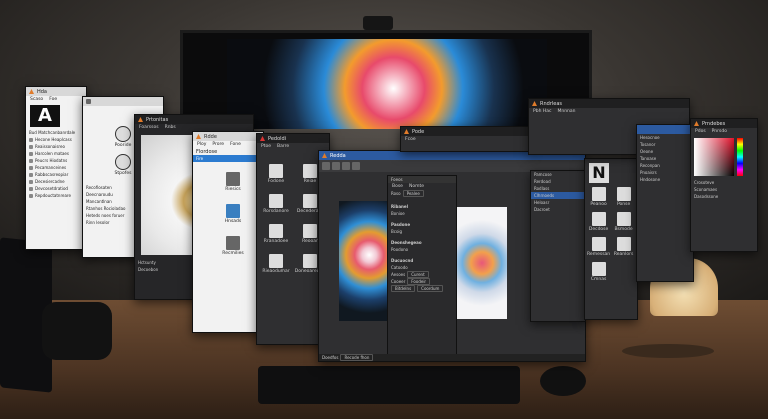 The height and width of the screenshot is (419, 768). I want to click on tab: Bose, so click(397, 186).